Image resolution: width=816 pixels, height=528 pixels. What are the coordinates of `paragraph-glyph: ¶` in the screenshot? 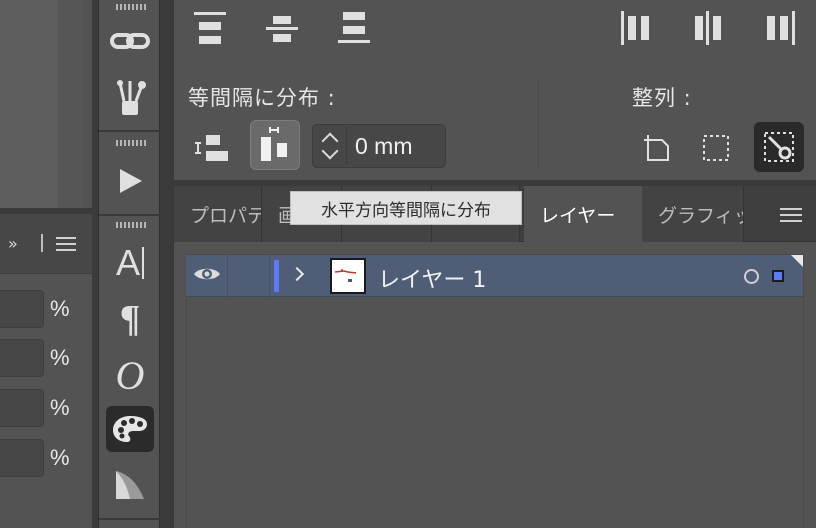 It's located at (130, 319).